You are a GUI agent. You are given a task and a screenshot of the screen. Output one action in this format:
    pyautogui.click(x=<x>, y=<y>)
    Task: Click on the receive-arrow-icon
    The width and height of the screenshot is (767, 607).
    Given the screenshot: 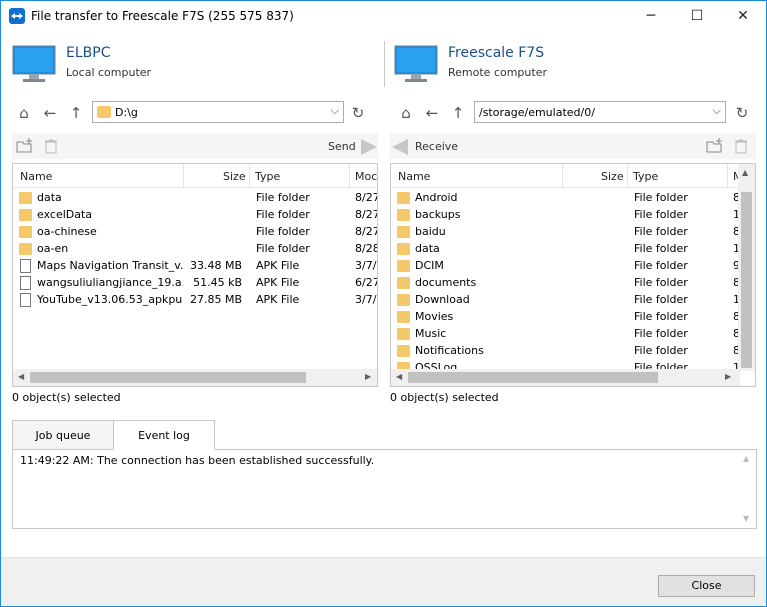 What is the action you would take?
    pyautogui.click(x=400, y=147)
    